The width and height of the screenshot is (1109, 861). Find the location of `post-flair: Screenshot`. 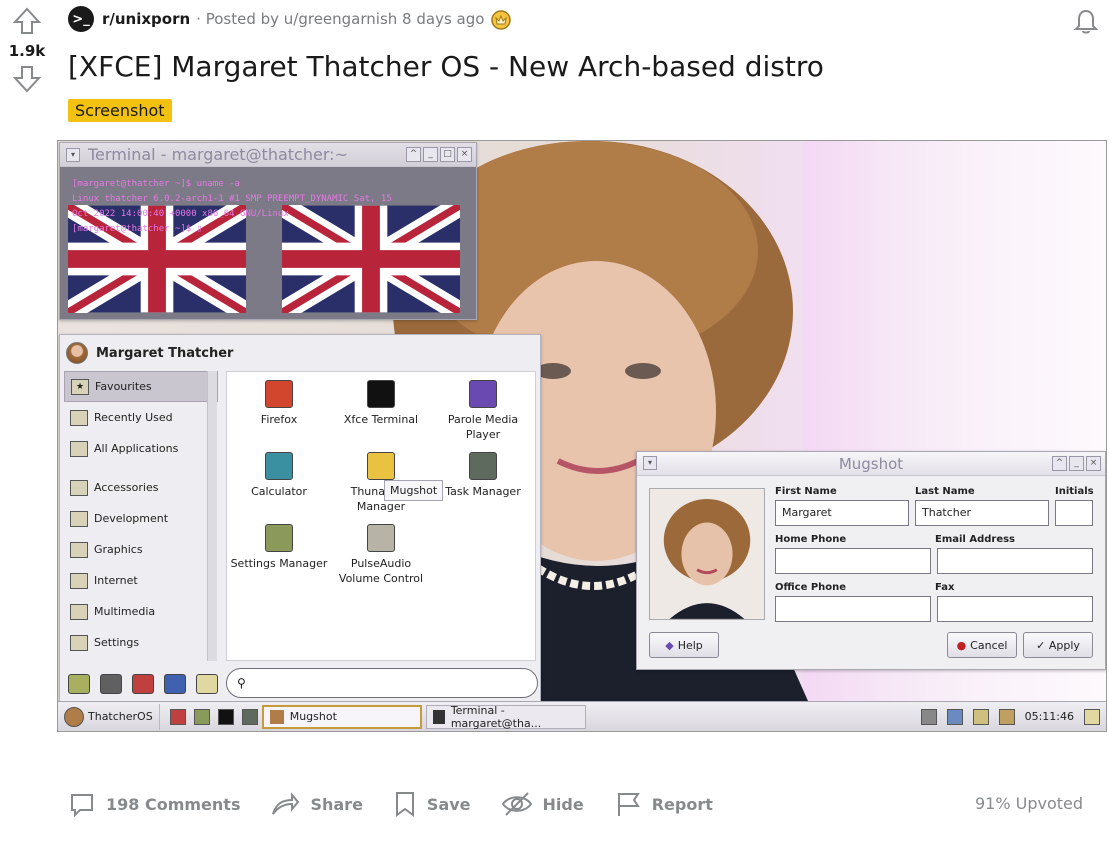

post-flair: Screenshot is located at coordinates (120, 110).